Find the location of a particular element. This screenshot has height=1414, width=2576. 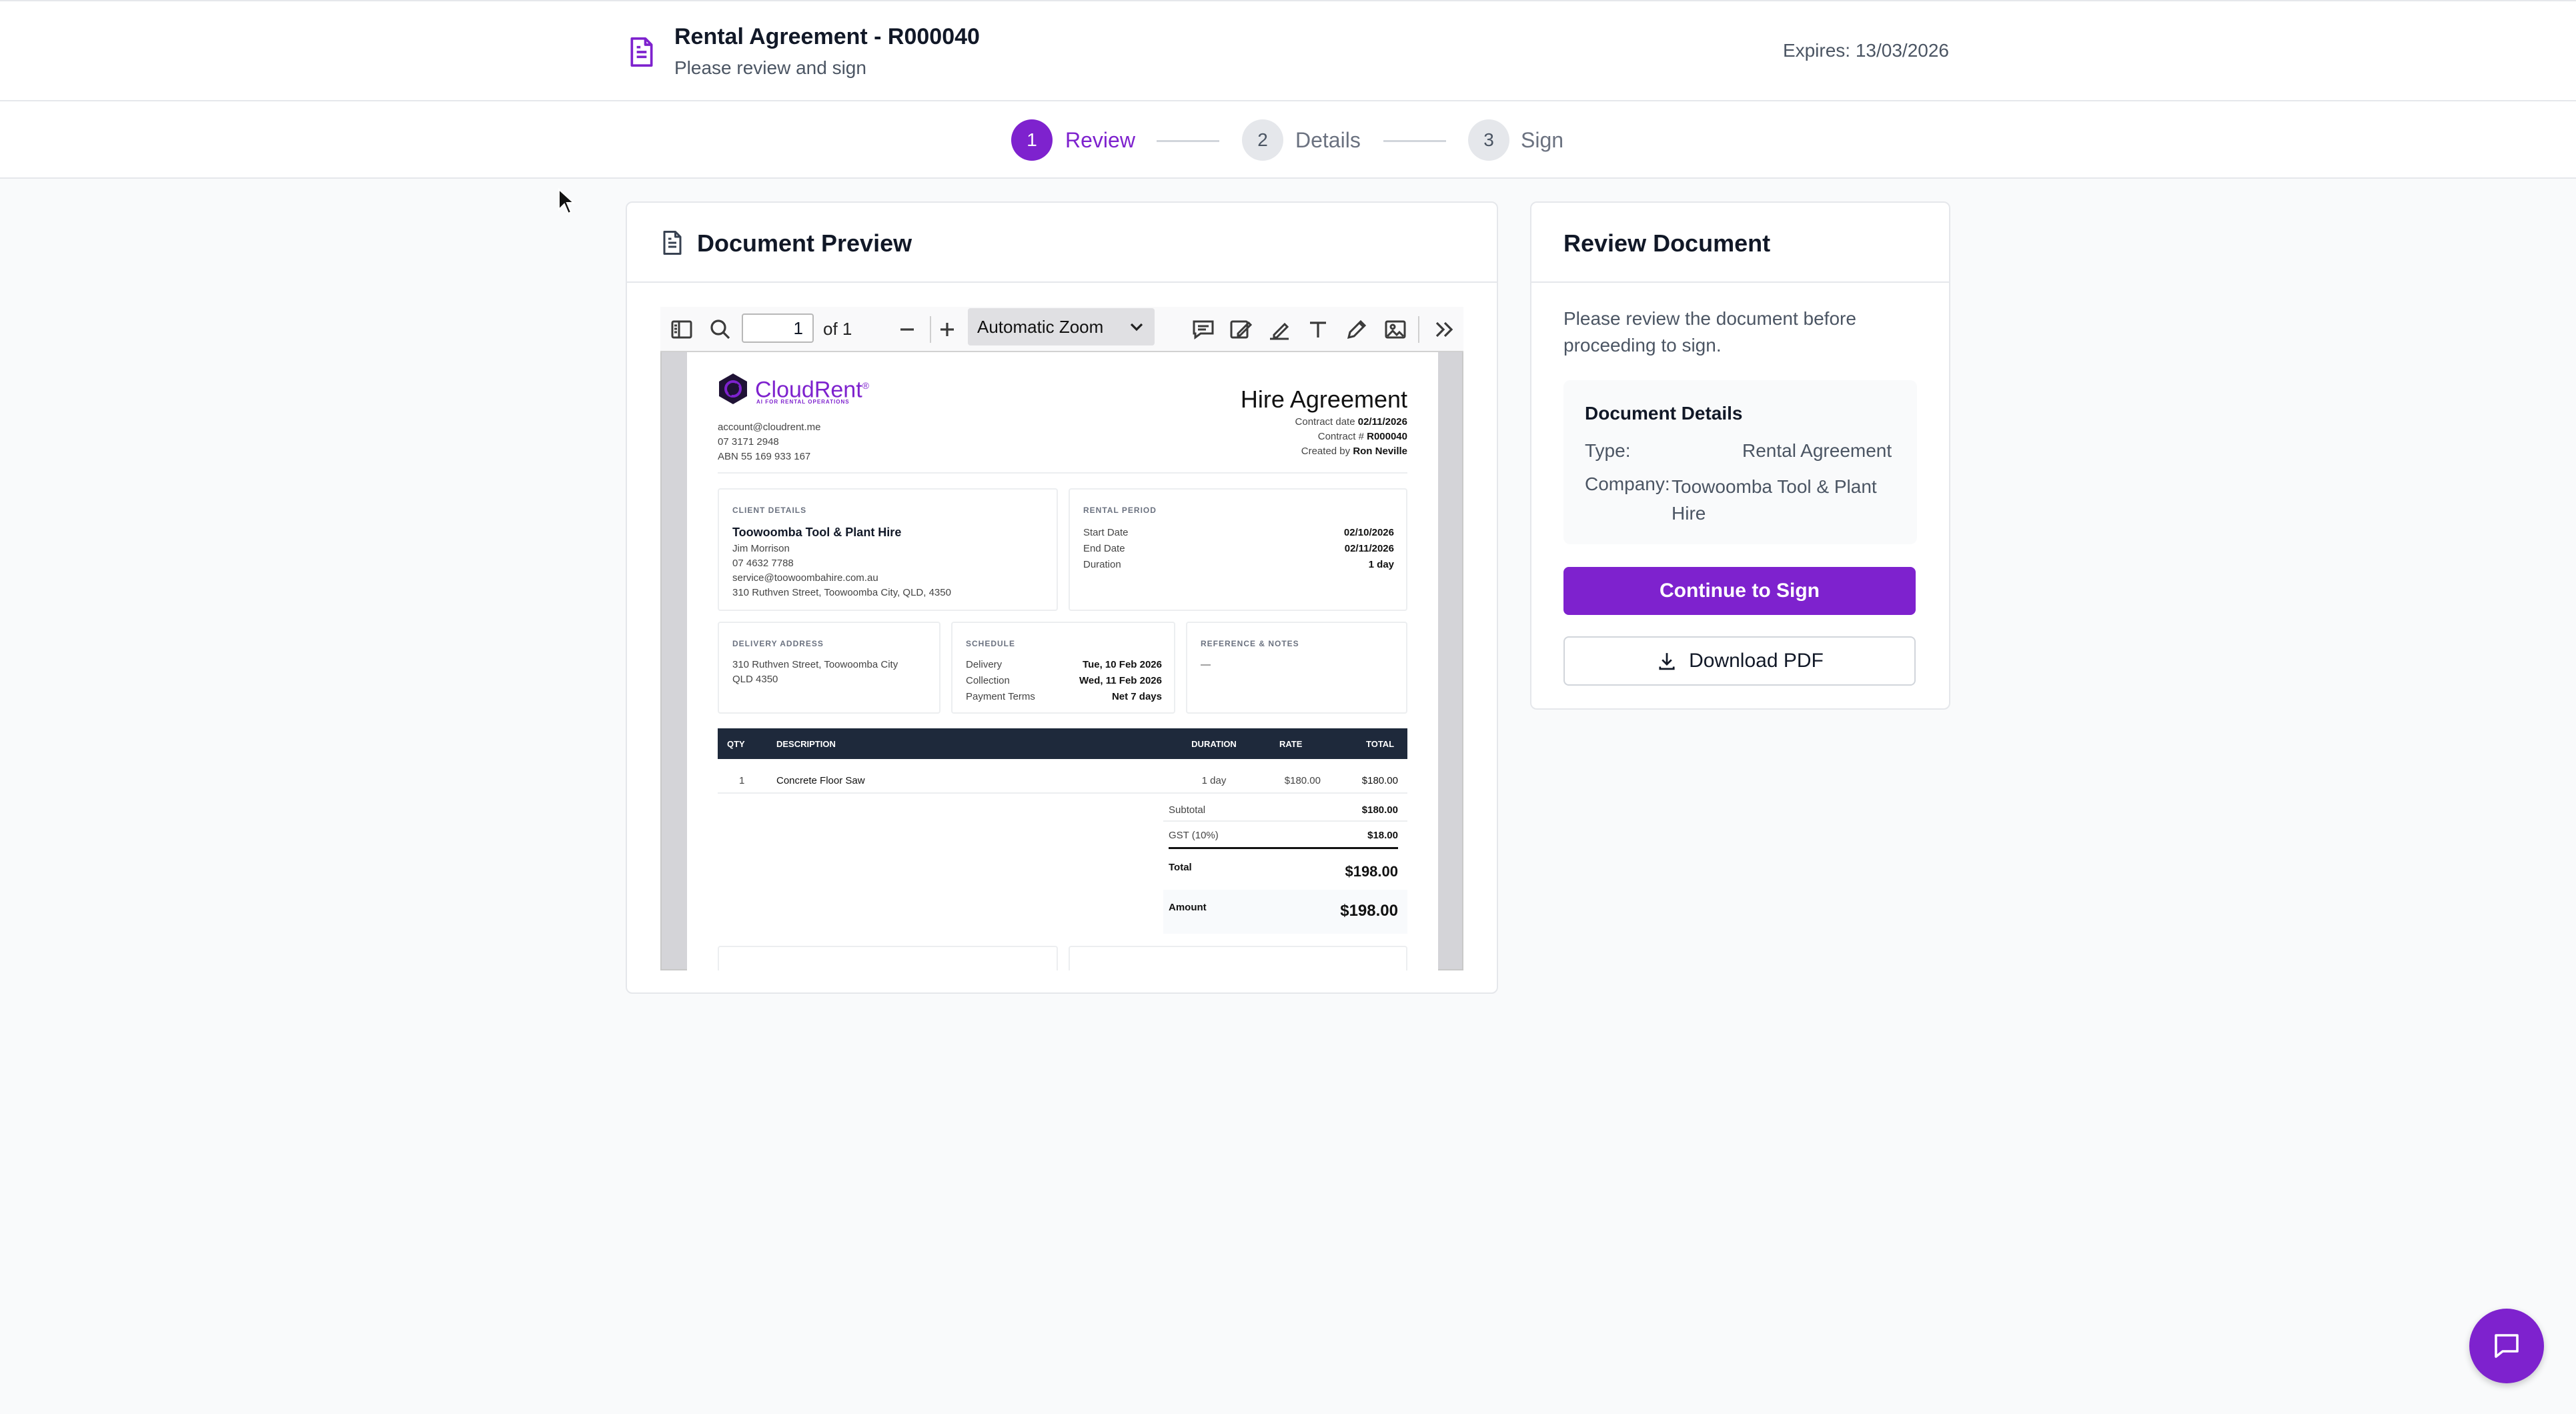

zoom-in-icon is located at coordinates (947, 329).